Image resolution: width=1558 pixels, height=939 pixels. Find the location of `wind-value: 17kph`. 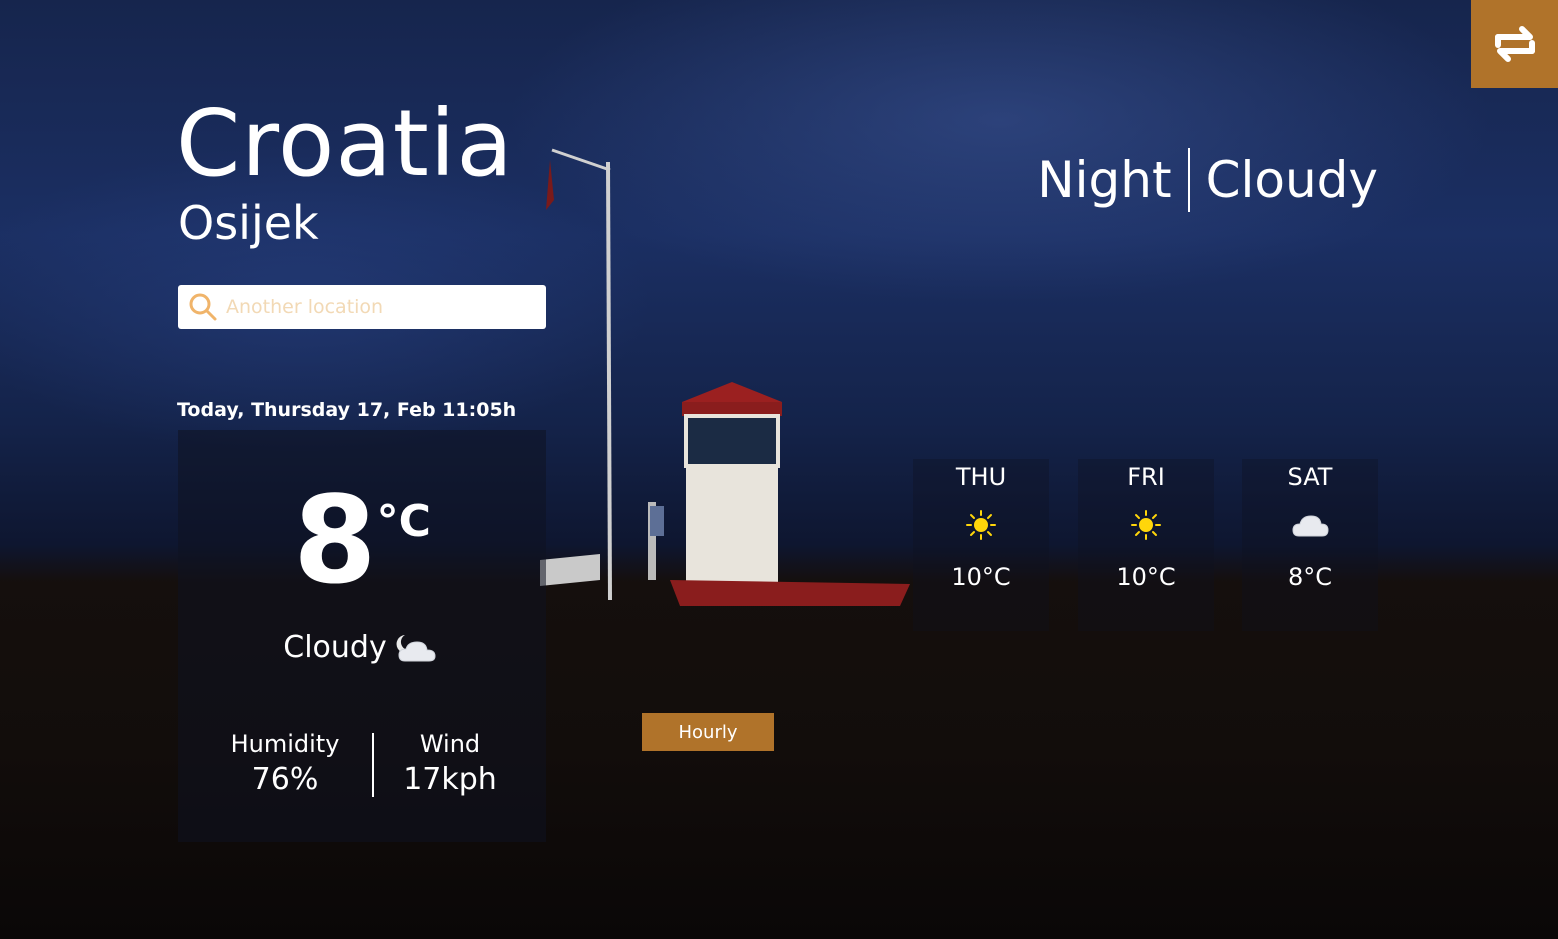

wind-value: 17kph is located at coordinates (450, 779).